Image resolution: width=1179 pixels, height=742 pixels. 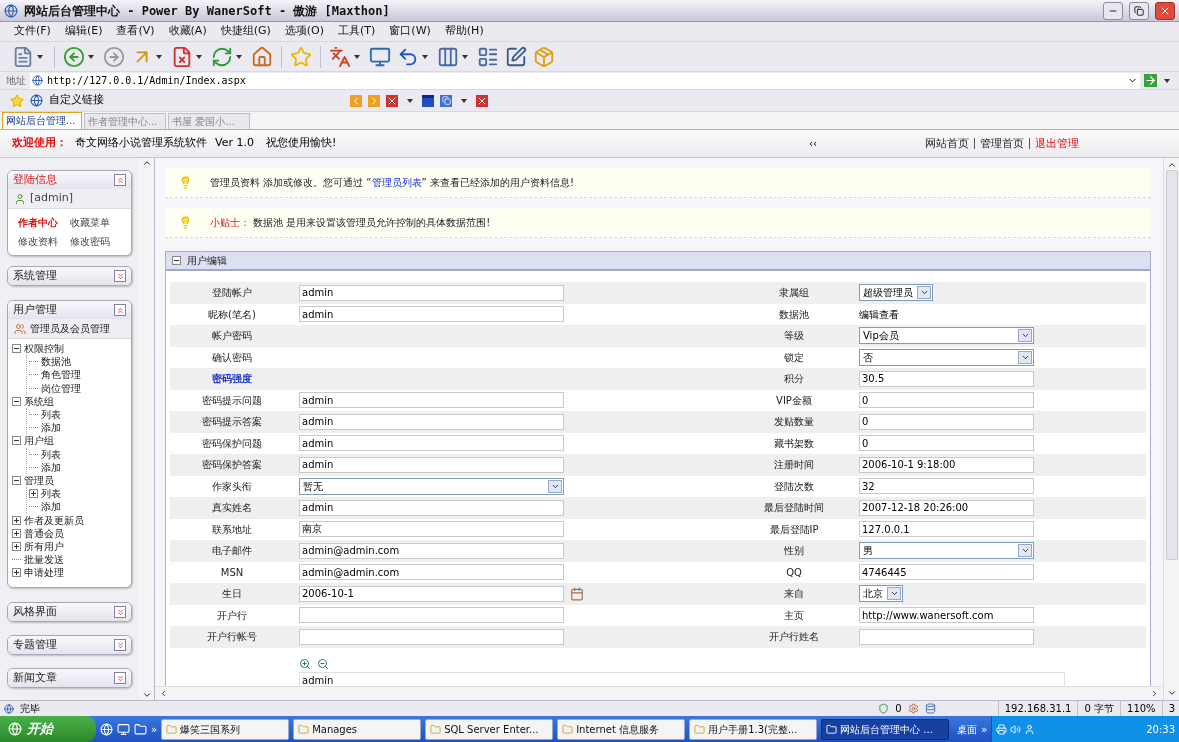 I want to click on menu-item: 快捷组(G), so click(x=245, y=31).